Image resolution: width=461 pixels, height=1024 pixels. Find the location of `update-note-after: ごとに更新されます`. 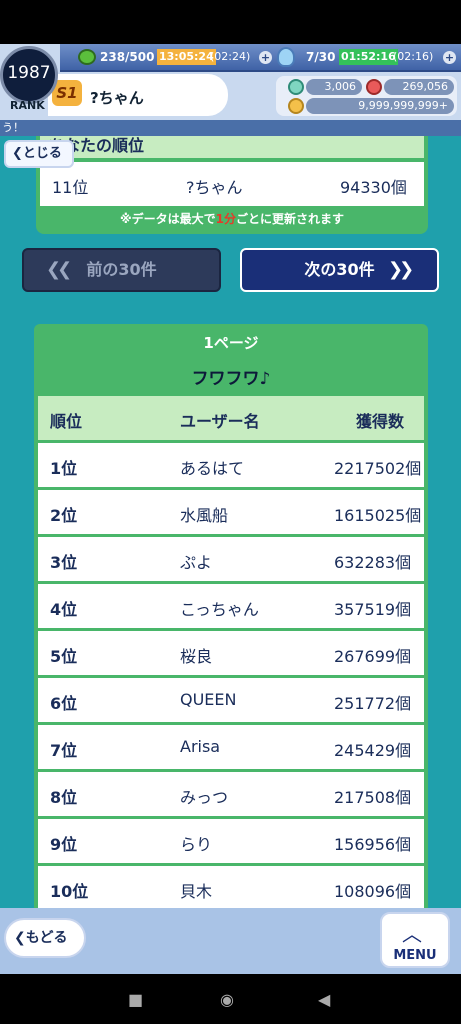

update-note-after: ごとに更新されます is located at coordinates (290, 219).